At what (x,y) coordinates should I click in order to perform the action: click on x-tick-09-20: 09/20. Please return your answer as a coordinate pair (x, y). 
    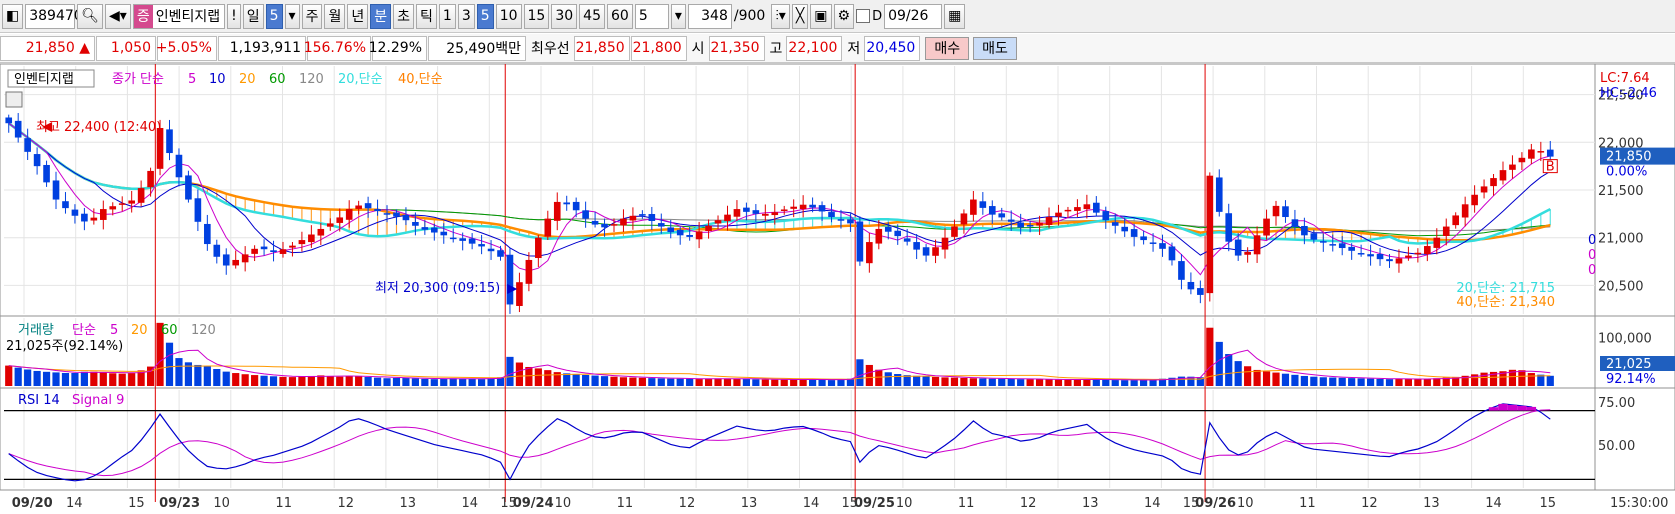
    Looking at the image, I should click on (32, 503).